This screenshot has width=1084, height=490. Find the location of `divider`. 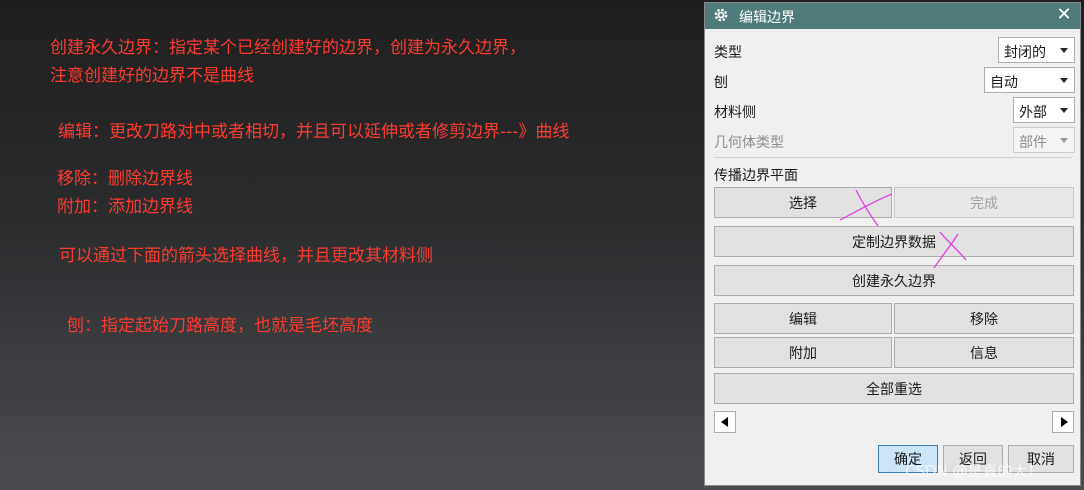

divider is located at coordinates (892, 157).